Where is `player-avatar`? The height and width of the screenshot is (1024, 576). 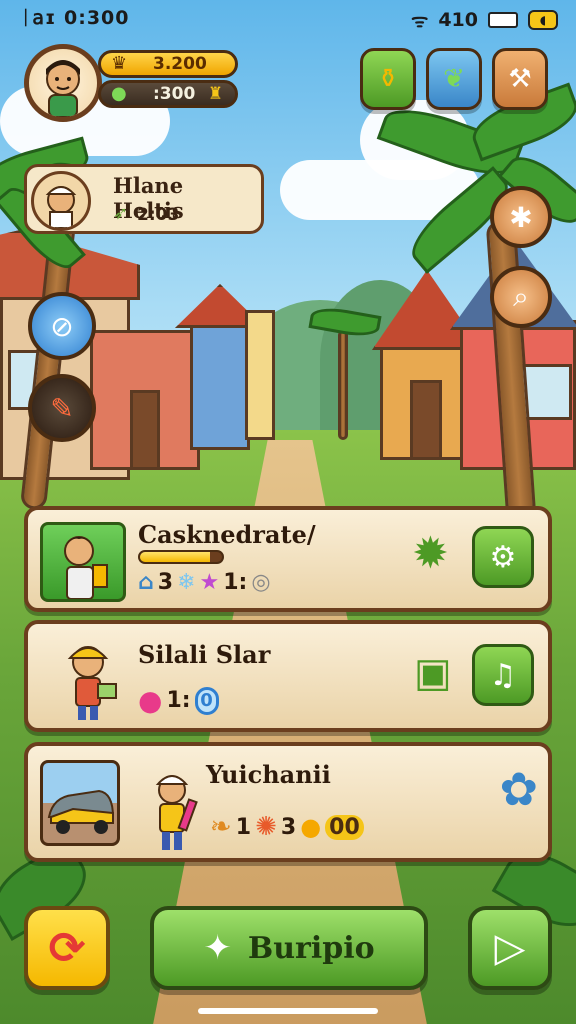 player-avatar is located at coordinates (63, 83).